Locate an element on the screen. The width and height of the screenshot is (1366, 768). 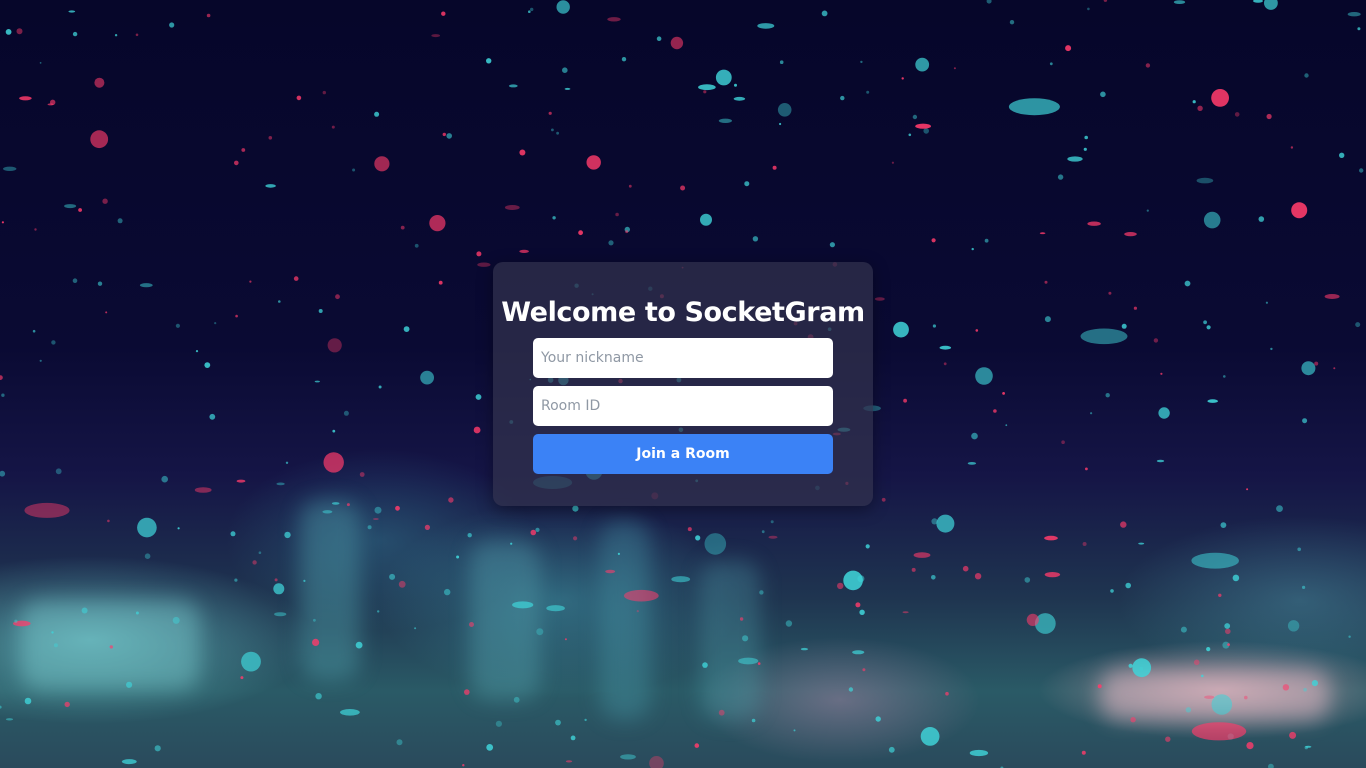
room-id-input is located at coordinates (683, 406).